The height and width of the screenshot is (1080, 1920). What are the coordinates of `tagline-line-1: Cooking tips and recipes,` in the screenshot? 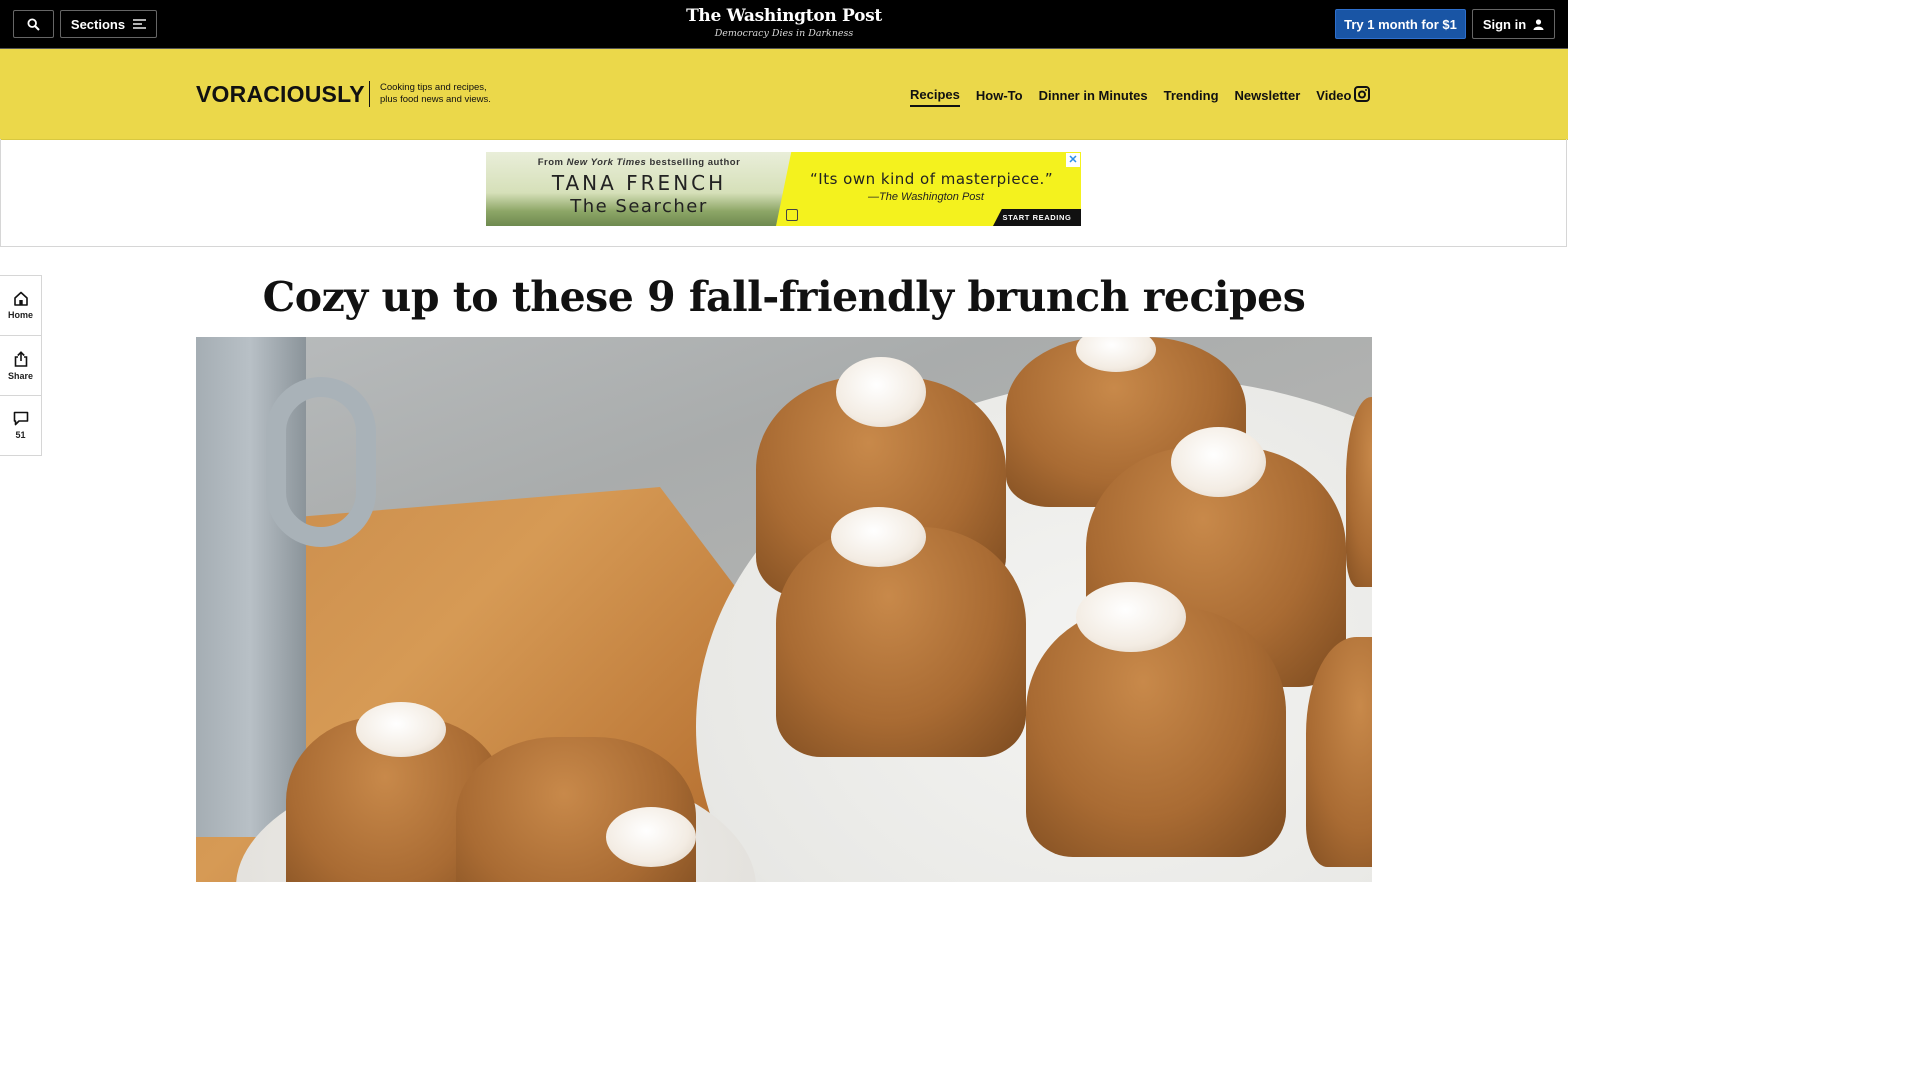 It's located at (433, 87).